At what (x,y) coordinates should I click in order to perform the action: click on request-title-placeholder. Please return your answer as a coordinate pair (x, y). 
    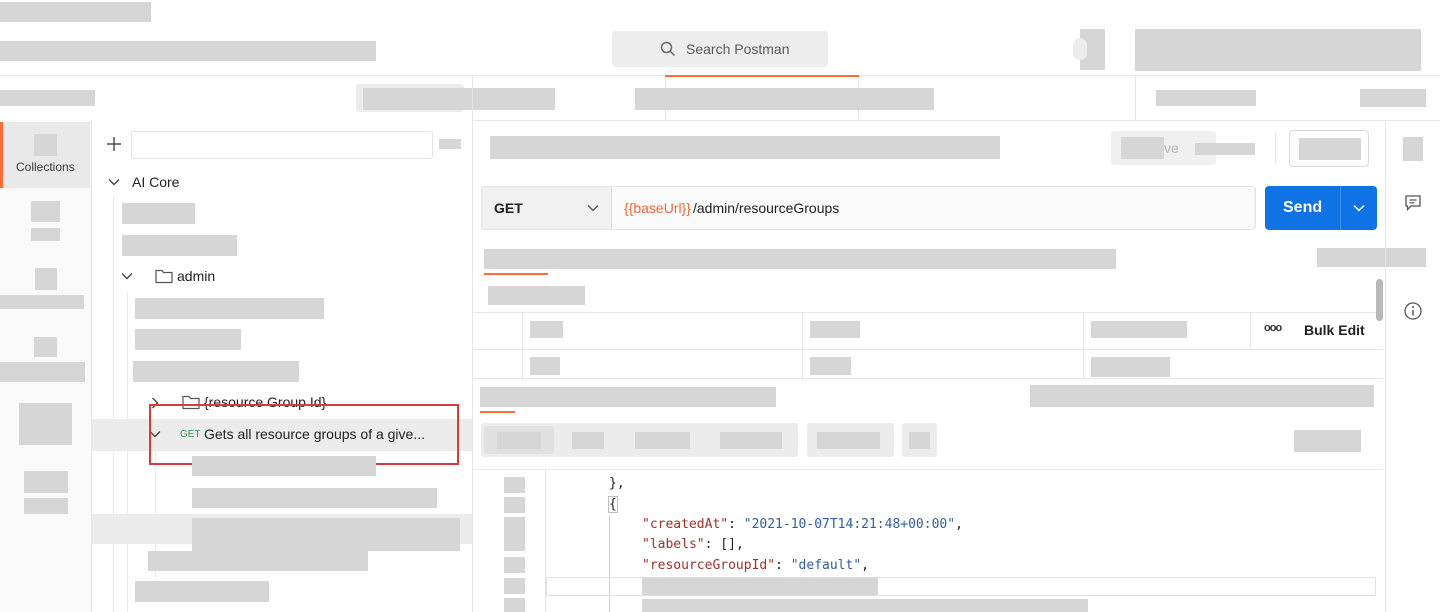
    Looking at the image, I should click on (745, 147).